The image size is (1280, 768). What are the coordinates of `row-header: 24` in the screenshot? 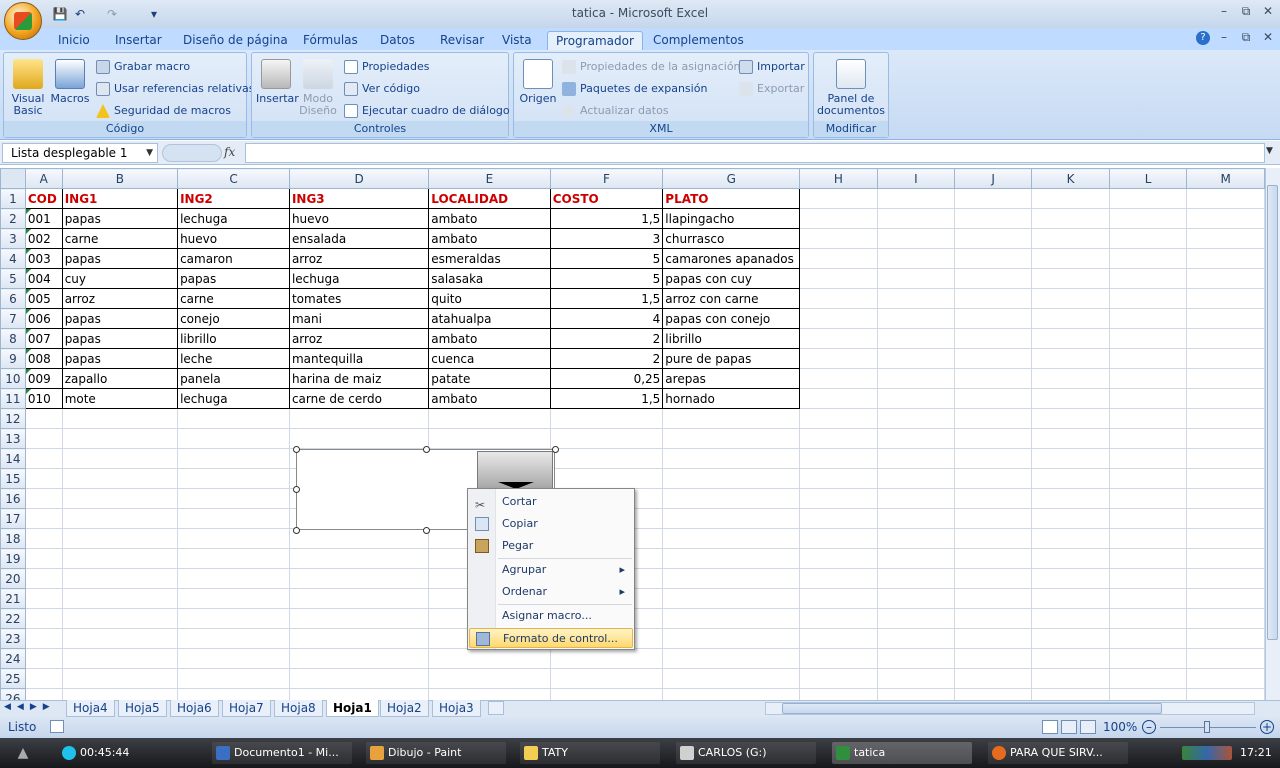 It's located at (13, 658).